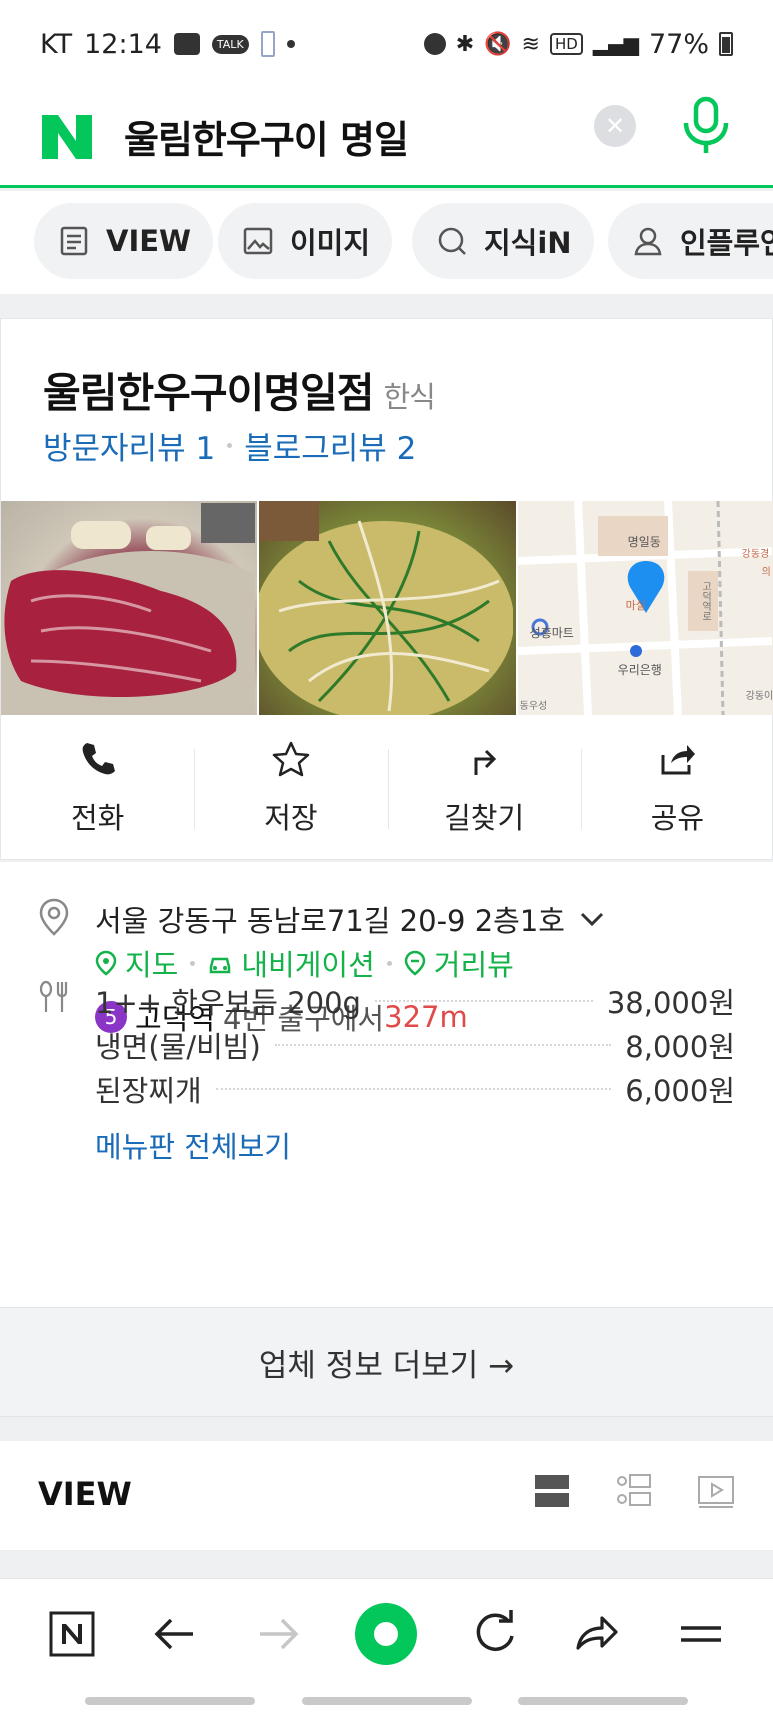  What do you see at coordinates (645, 608) in the screenshot?
I see `map-thumbnail: 명일동 성흥마트 우리은행 마실 강동경 강동이 동우성 고덕역로 의` at bounding box center [645, 608].